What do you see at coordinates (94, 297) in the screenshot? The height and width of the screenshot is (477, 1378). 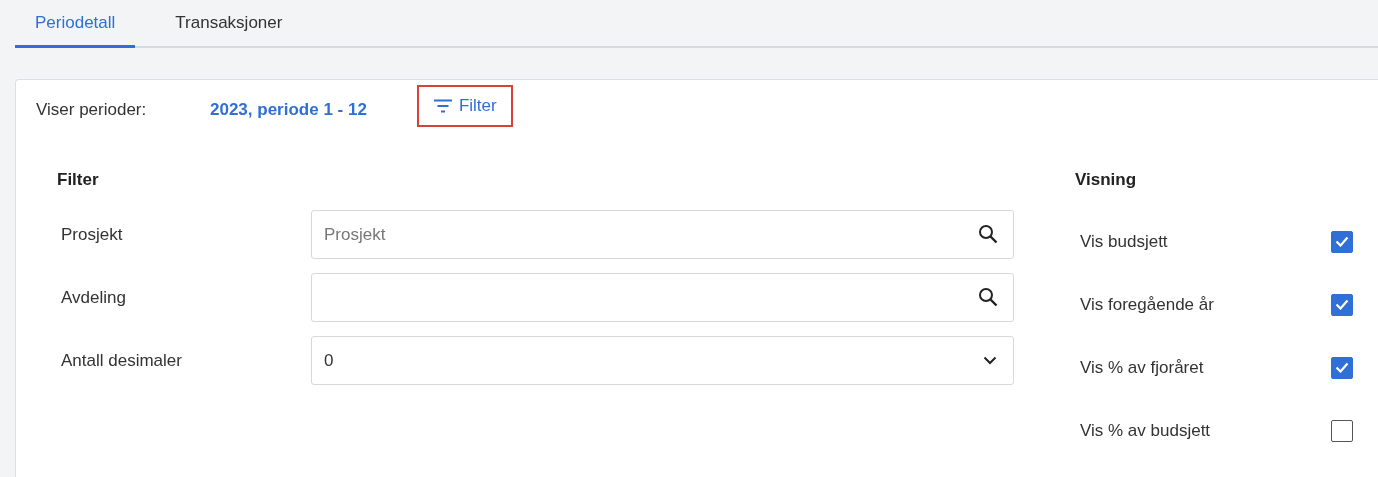 I see `field-label: Avdeling` at bounding box center [94, 297].